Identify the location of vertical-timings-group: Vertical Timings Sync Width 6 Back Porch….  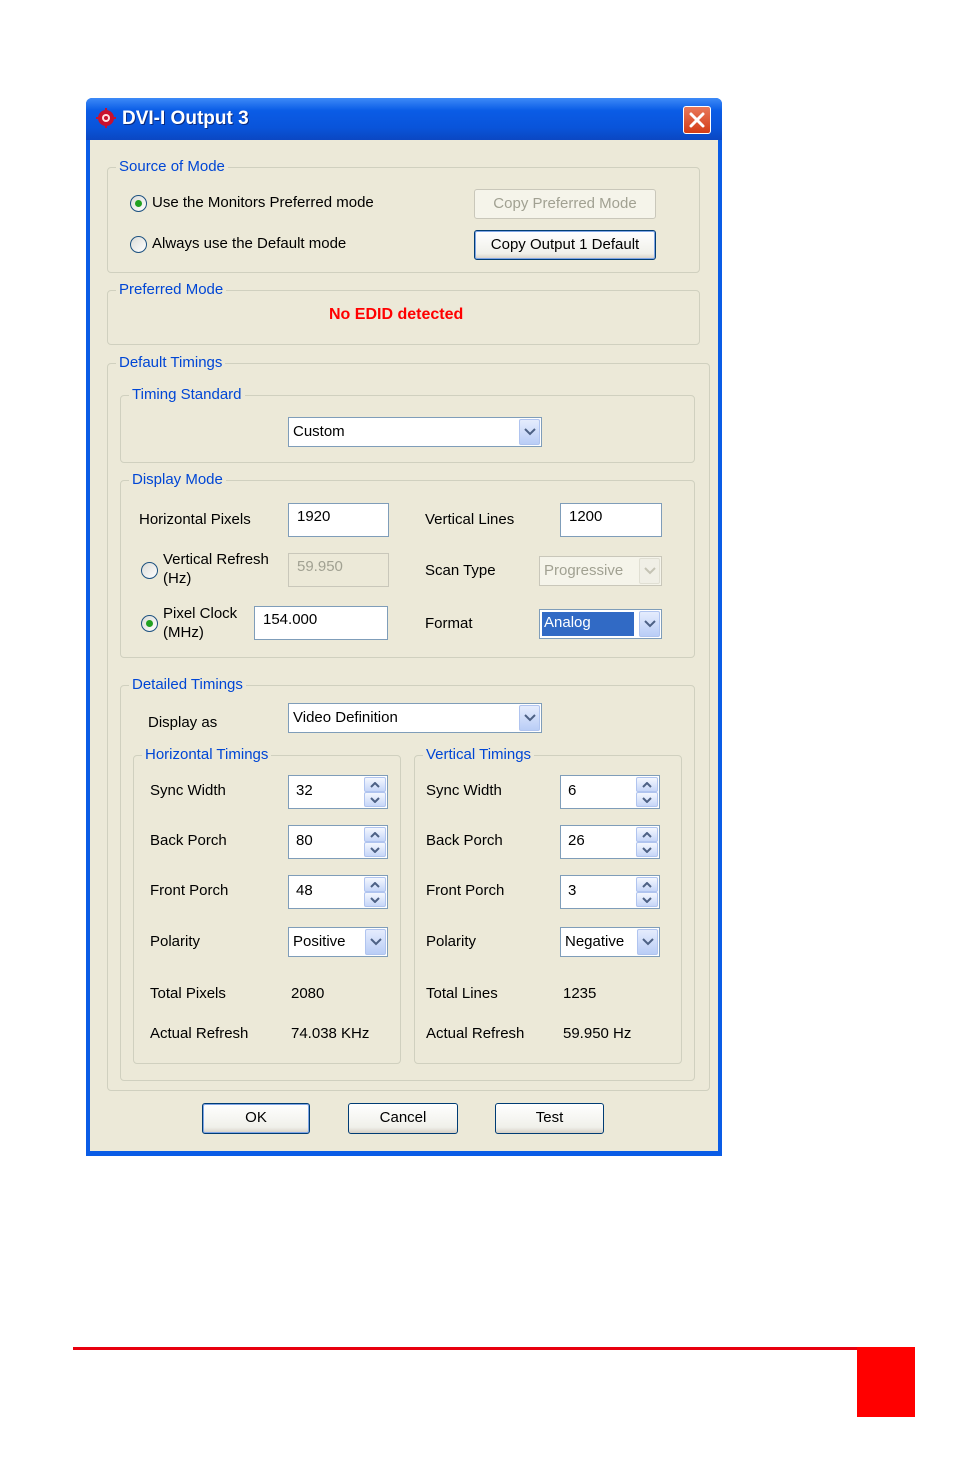
(548, 905).